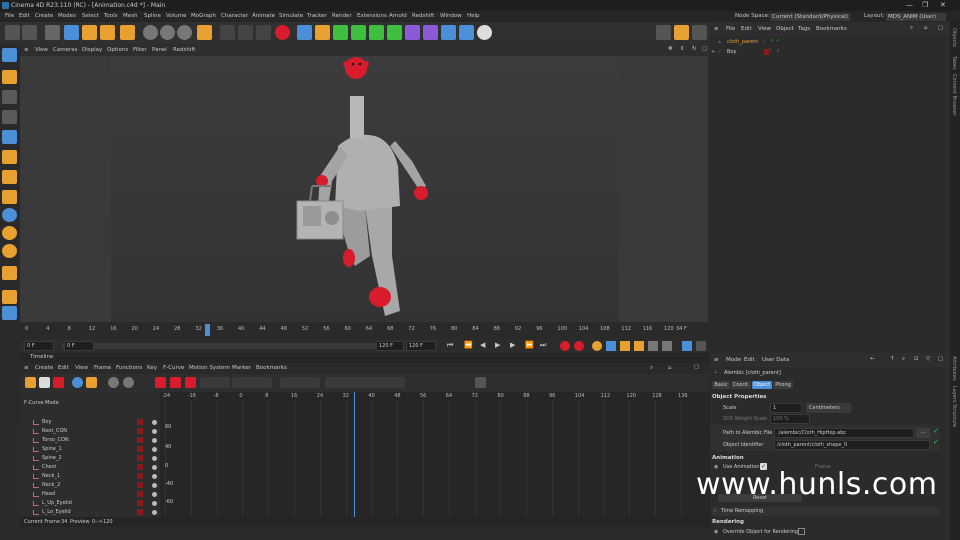  What do you see at coordinates (497, 345) in the screenshot?
I see `play-icon: ▶` at bounding box center [497, 345].